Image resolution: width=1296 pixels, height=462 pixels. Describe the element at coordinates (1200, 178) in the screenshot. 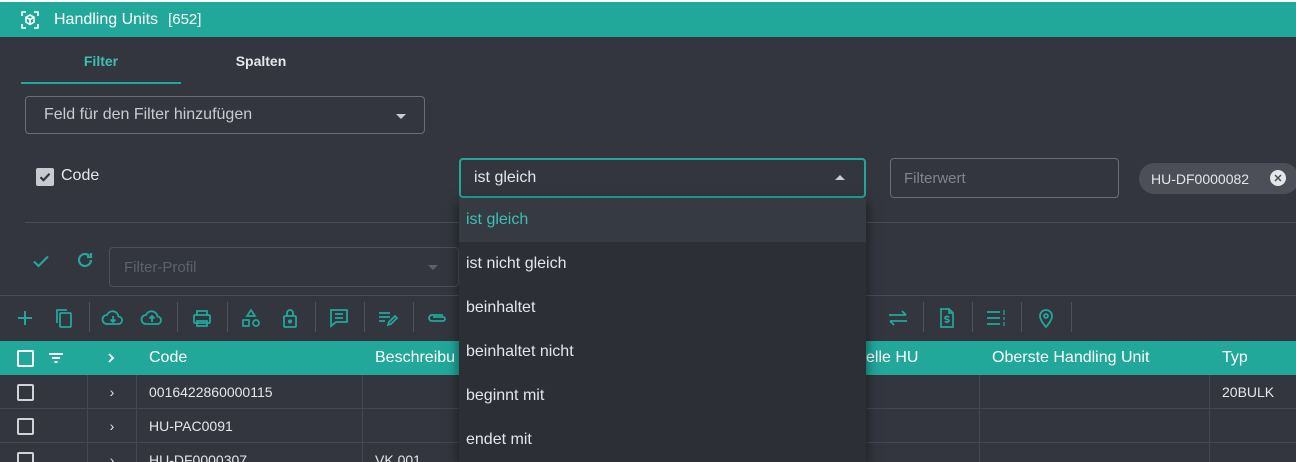

I see `chip-label: HU-DF0000082` at that location.